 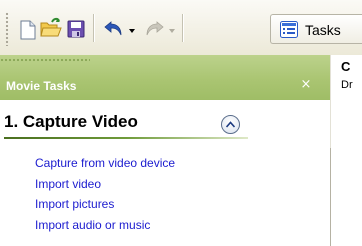 I want to click on redo-dropdown-arrow-icon, so click(x=172, y=31).